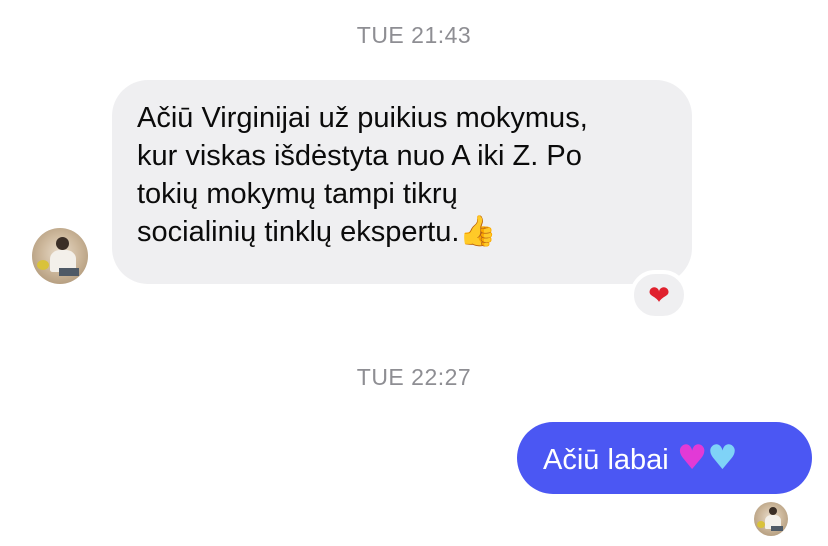 The width and height of the screenshot is (828, 546). Describe the element at coordinates (60, 256) in the screenshot. I see `sender-avatar` at that location.